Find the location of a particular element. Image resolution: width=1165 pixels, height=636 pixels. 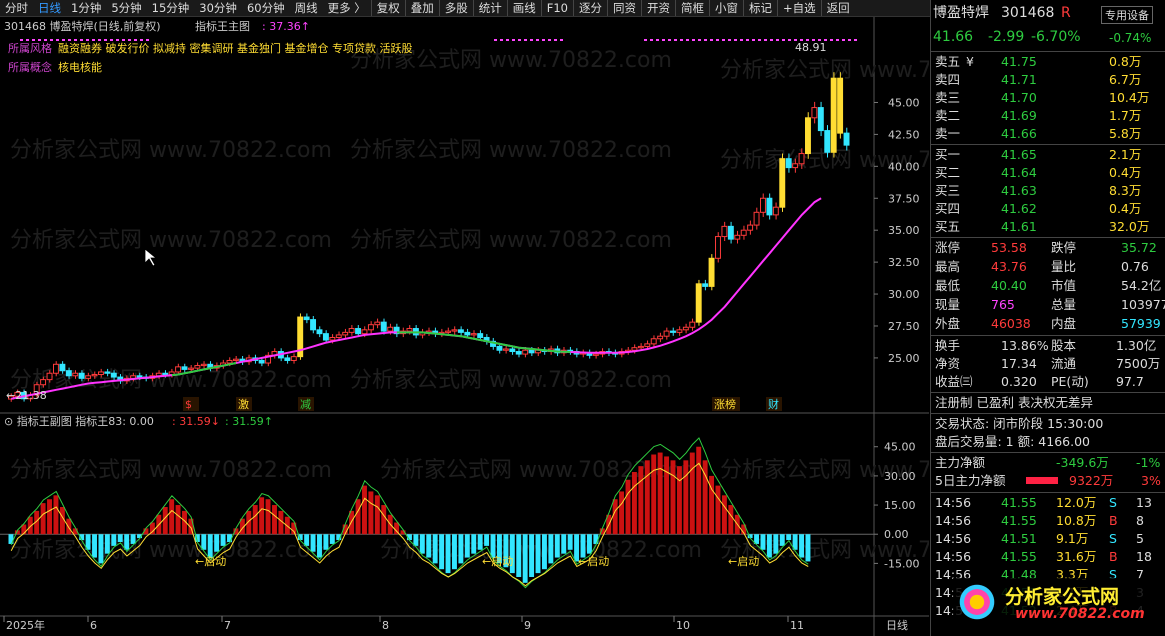

xlabel-3: 8 is located at coordinates (385, 625).